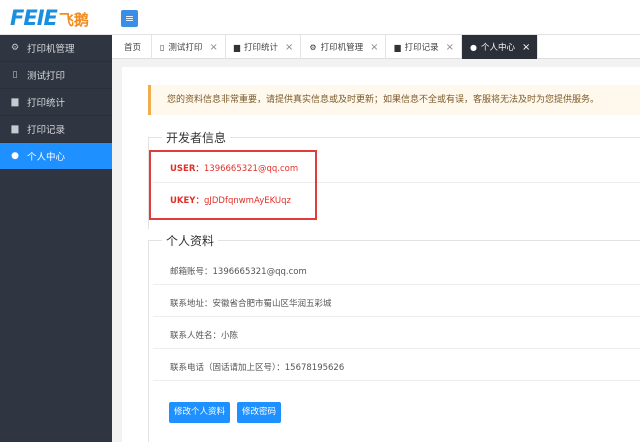  Describe the element at coordinates (46, 157) in the screenshot. I see `sidebar-item-label: 个人中心` at that location.